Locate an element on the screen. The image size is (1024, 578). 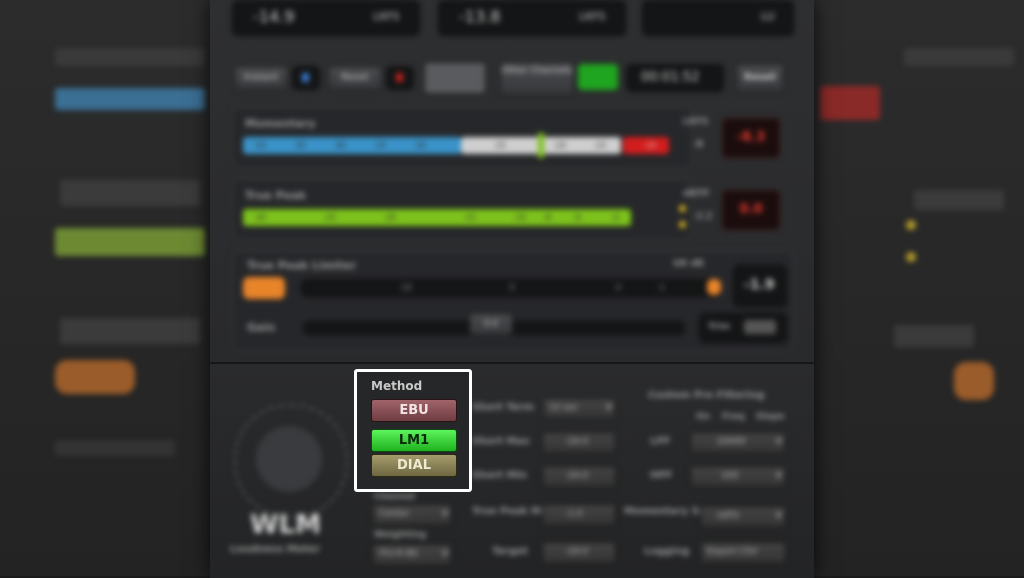
short-min-label: Short Min is located at coordinates (499, 475).